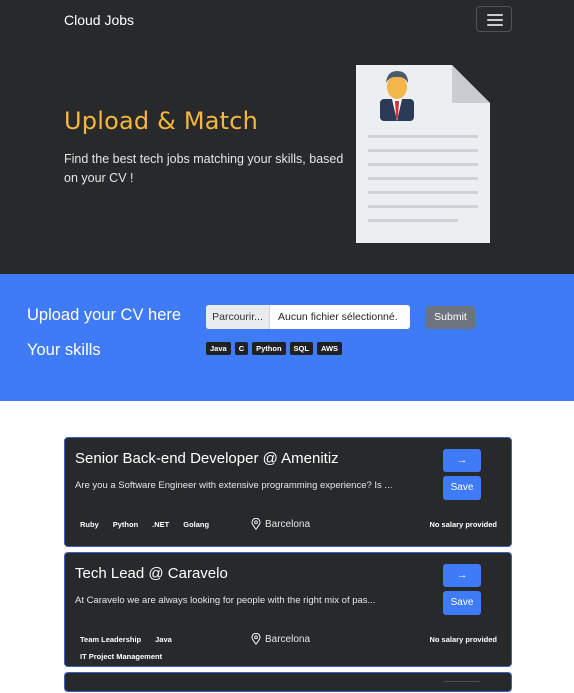 Image resolution: width=574 pixels, height=693 pixels. I want to click on skills-list: Java C Python SQL AWS, so click(274, 348).